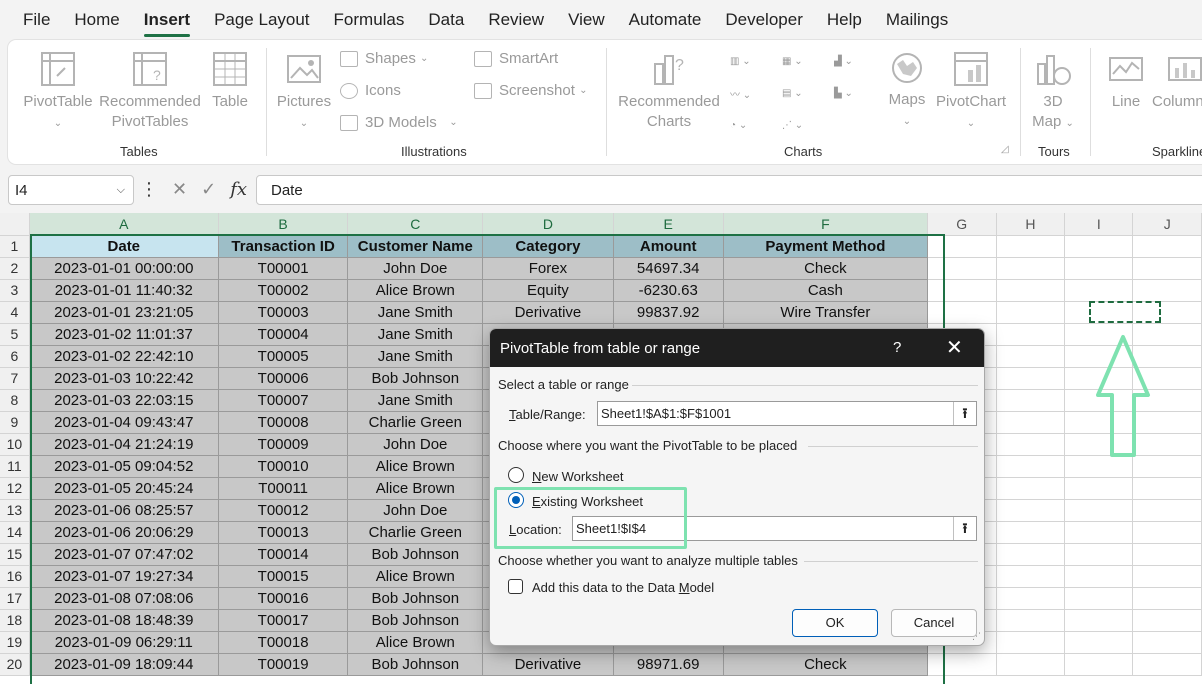 This screenshot has height=684, width=1202. What do you see at coordinates (124, 224) in the screenshot?
I see `column-header-a: A` at bounding box center [124, 224].